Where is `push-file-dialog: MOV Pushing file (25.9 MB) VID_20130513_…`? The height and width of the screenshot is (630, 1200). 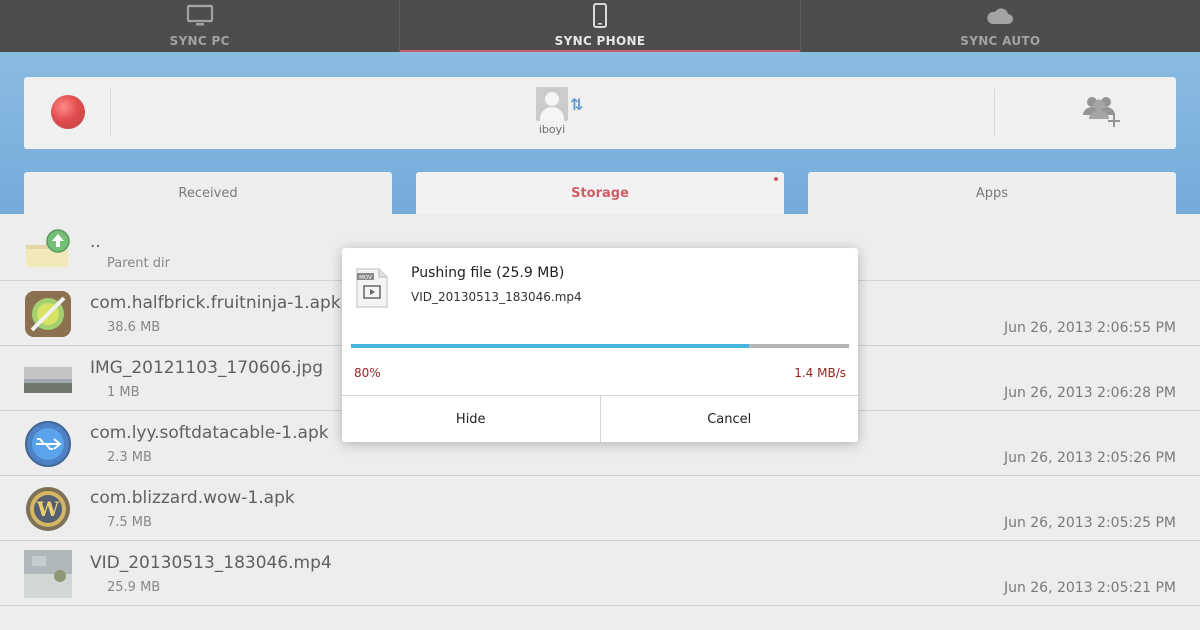
push-file-dialog: MOV Pushing file (25.9 MB) VID_20130513_… is located at coordinates (600, 345).